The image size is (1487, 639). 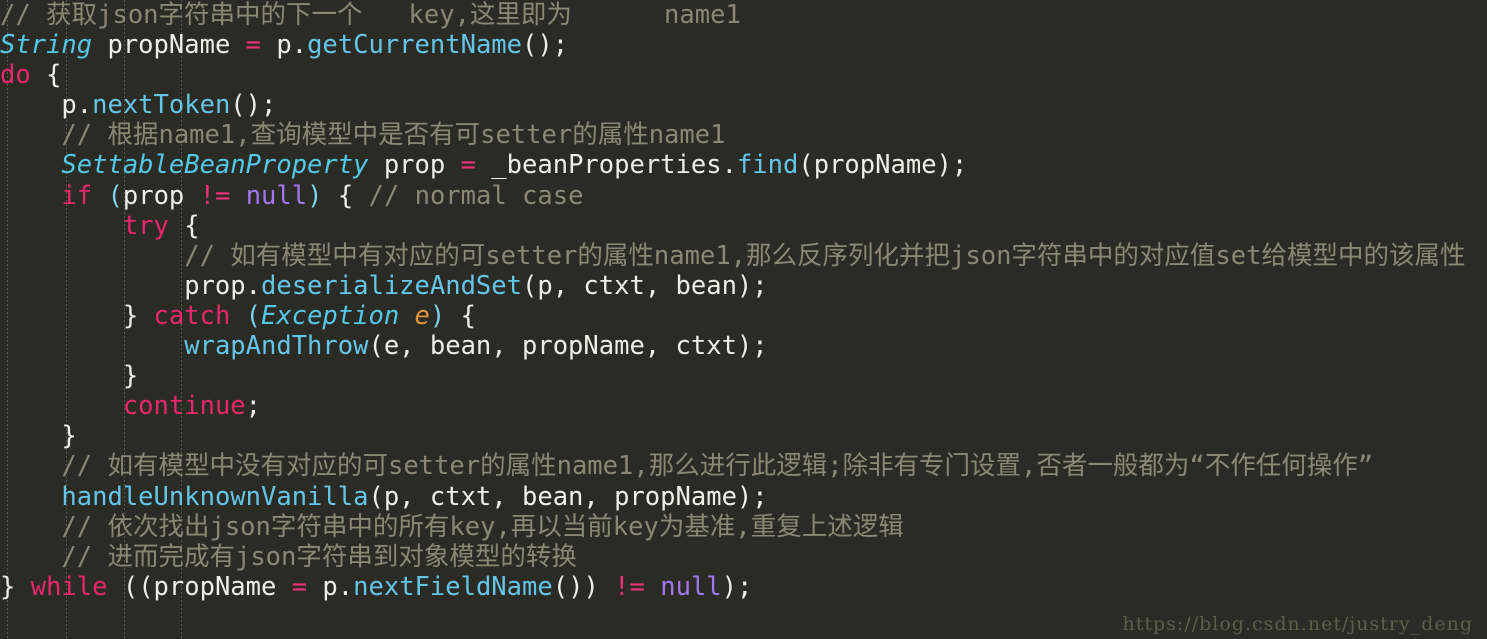 I want to click on code-token: propName, so click(x=169, y=45).